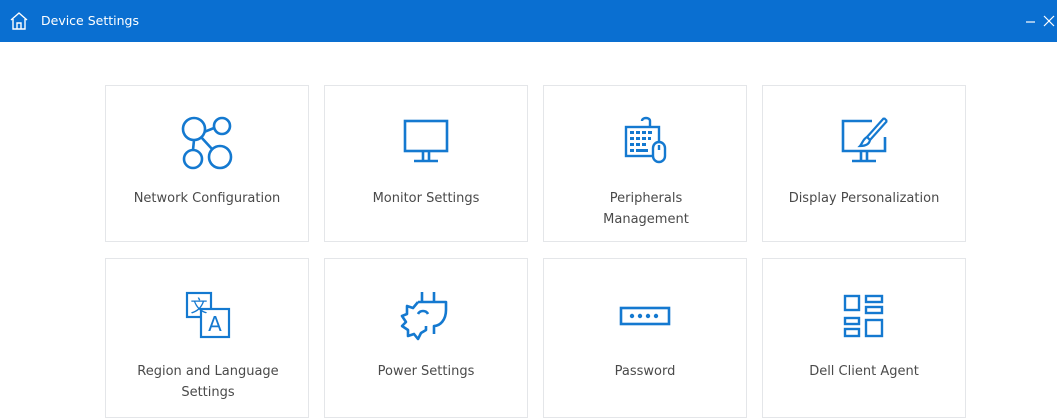 This screenshot has width=1057, height=418. I want to click on network-icon, so click(207, 143).